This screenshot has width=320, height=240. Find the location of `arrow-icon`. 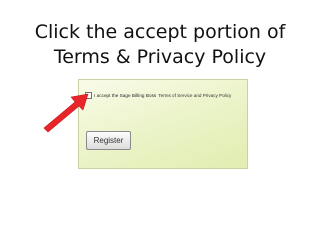

arrow-icon is located at coordinates (66, 113).